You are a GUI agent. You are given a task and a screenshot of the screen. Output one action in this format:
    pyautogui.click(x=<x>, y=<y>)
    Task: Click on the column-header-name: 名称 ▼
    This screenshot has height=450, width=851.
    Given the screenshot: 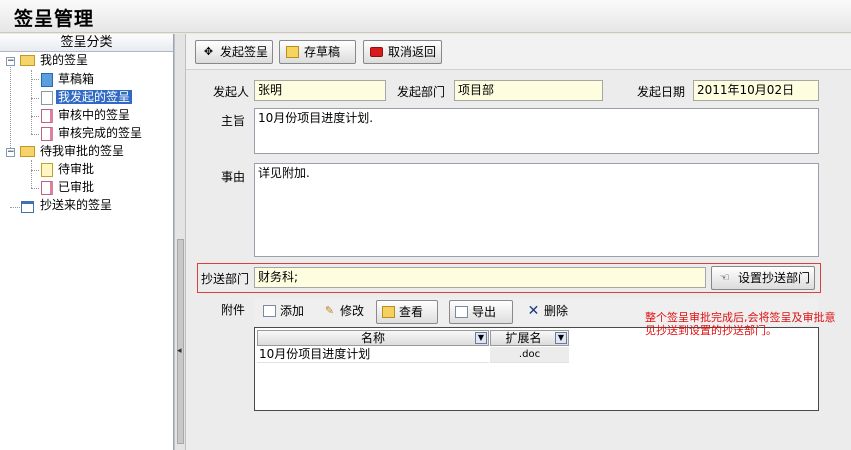 What is the action you would take?
    pyautogui.click(x=373, y=338)
    